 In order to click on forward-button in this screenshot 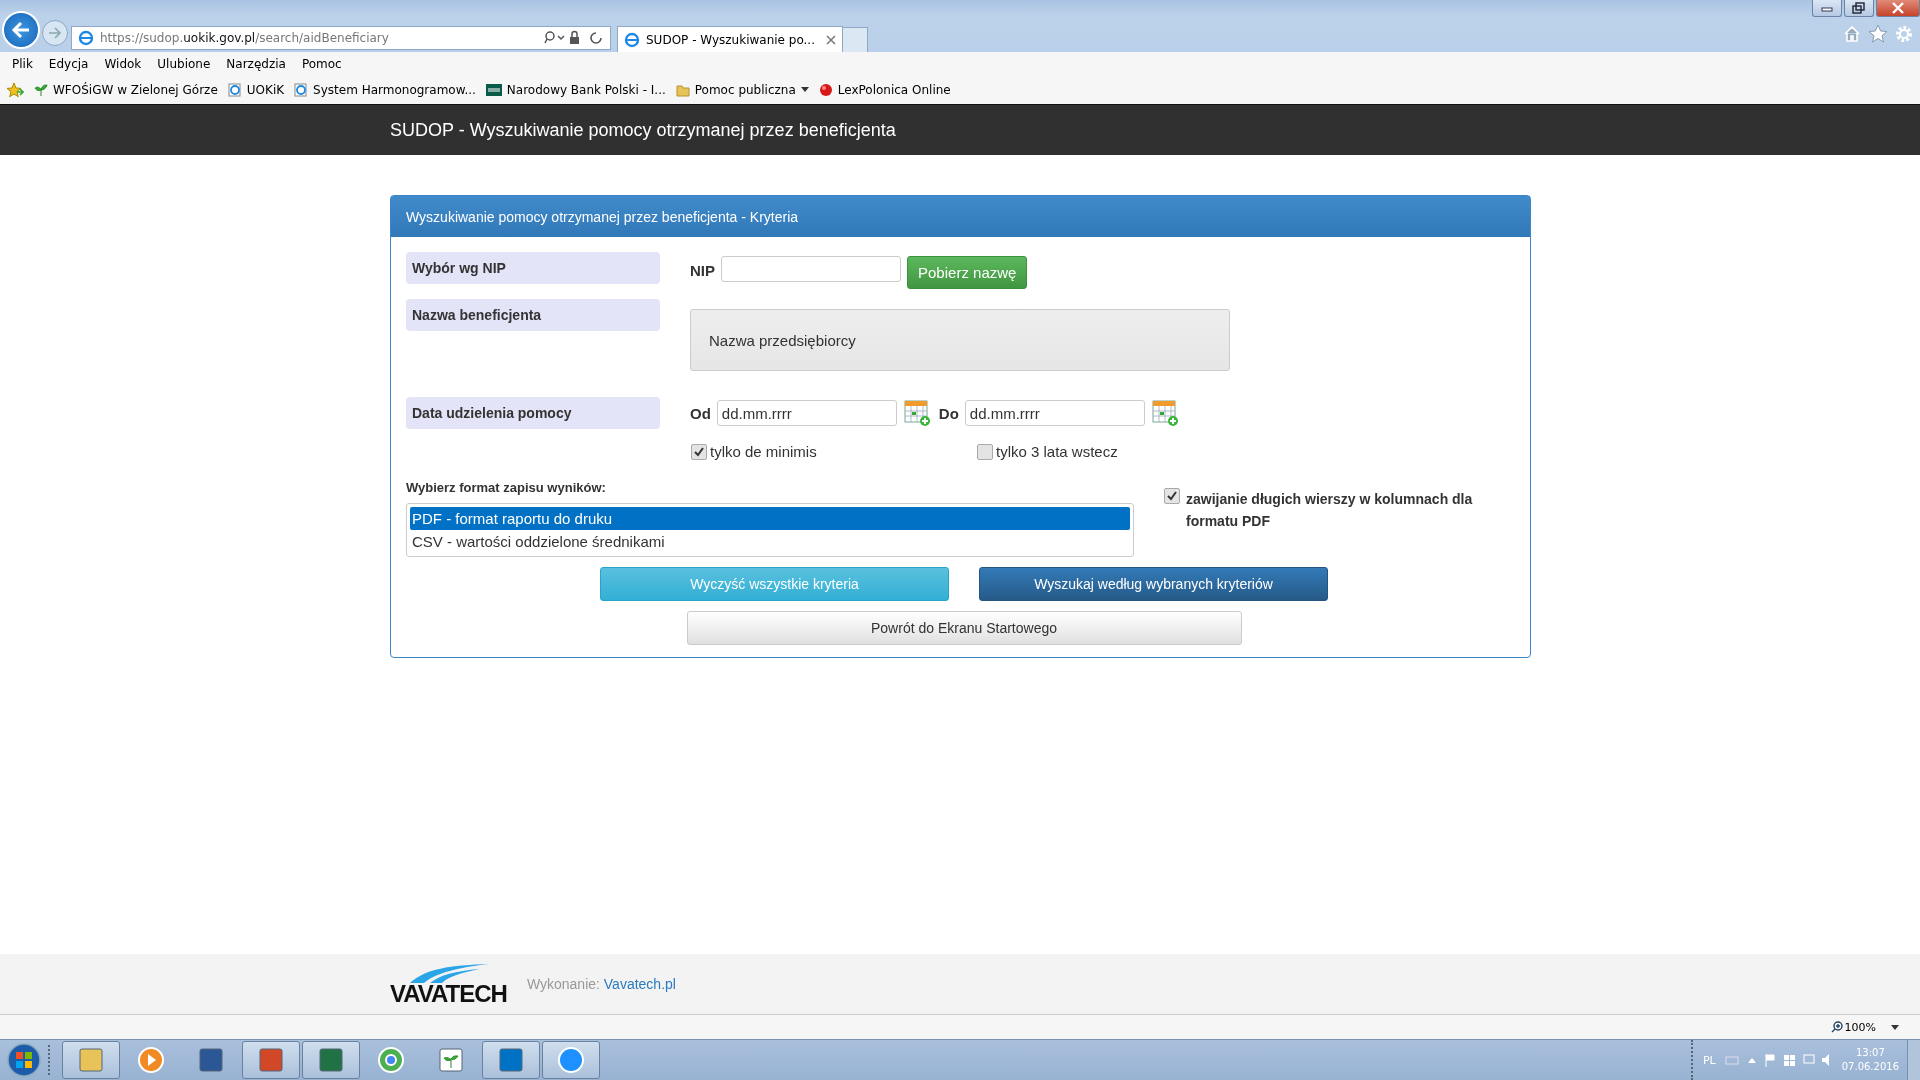, I will do `click(55, 33)`.